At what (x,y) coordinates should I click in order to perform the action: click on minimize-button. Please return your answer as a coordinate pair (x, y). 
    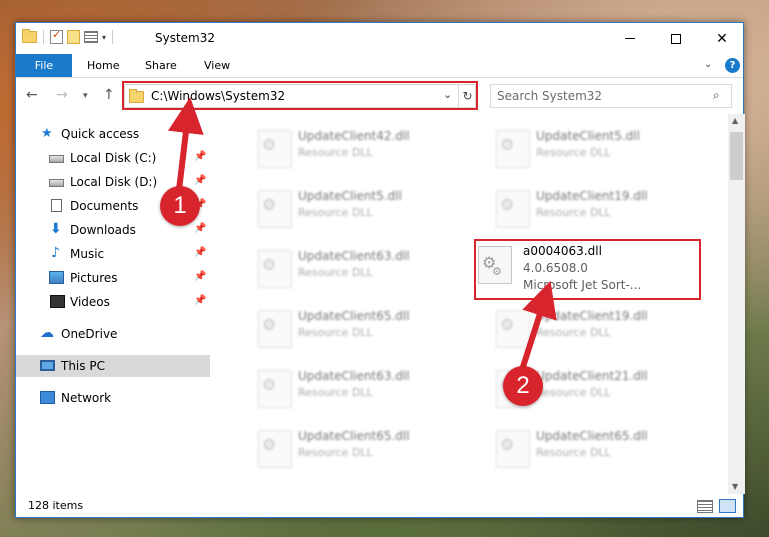
    Looking at the image, I should click on (630, 38).